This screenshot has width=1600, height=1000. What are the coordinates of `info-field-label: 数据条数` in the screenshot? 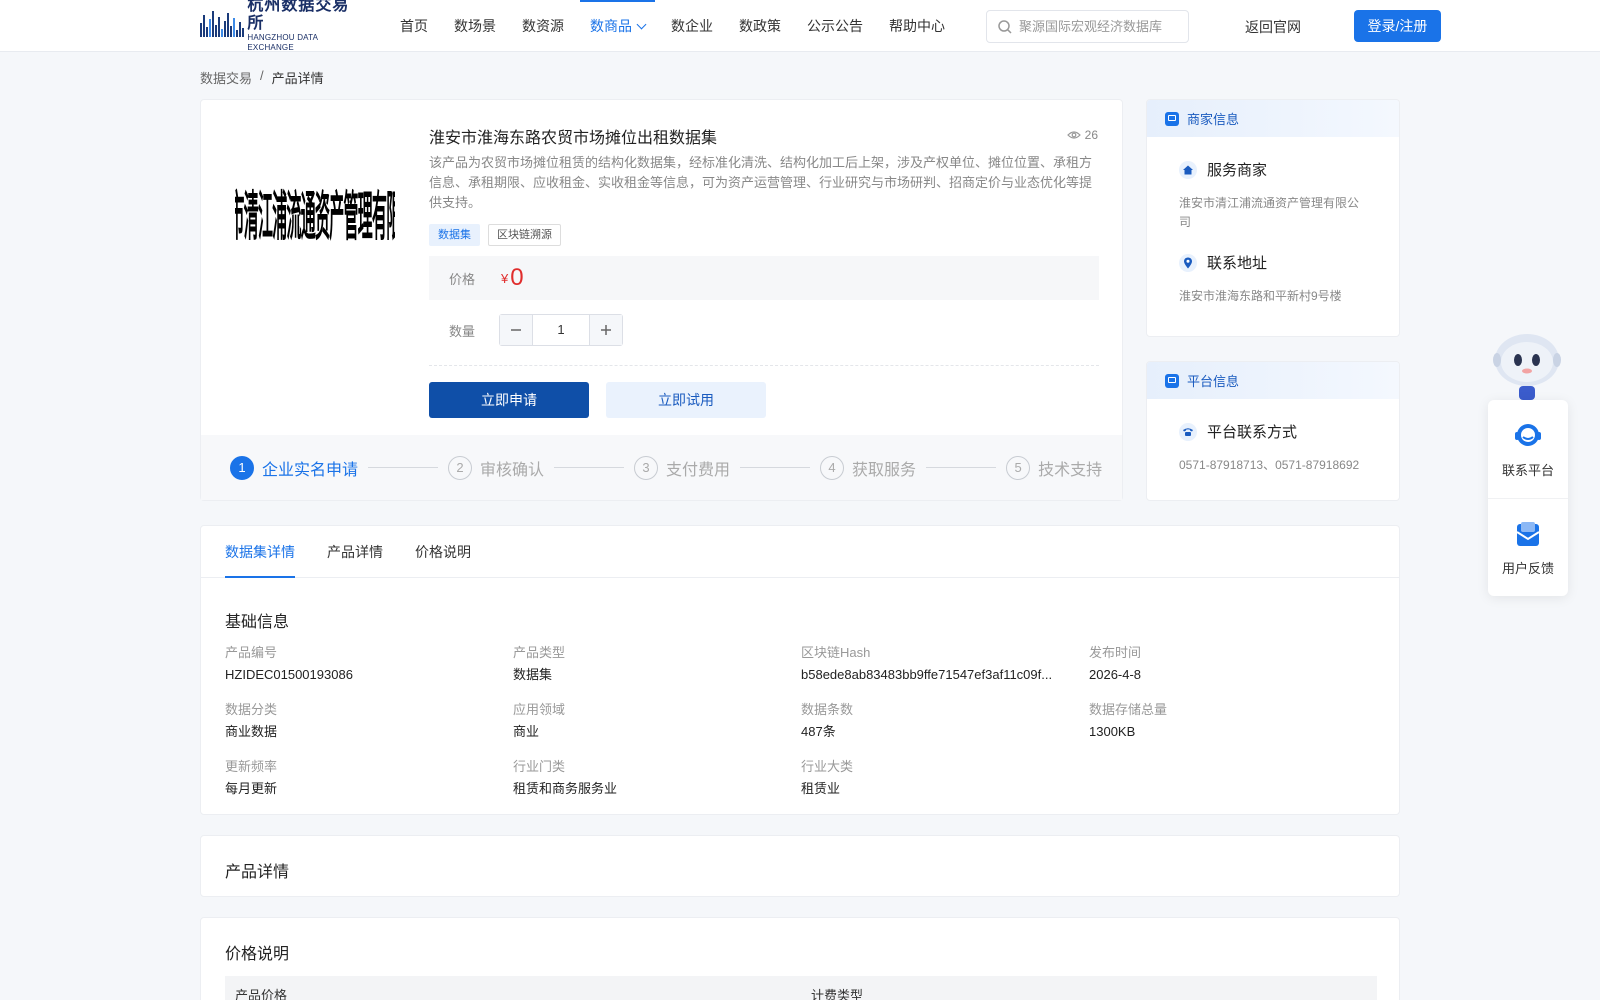 It's located at (827, 709).